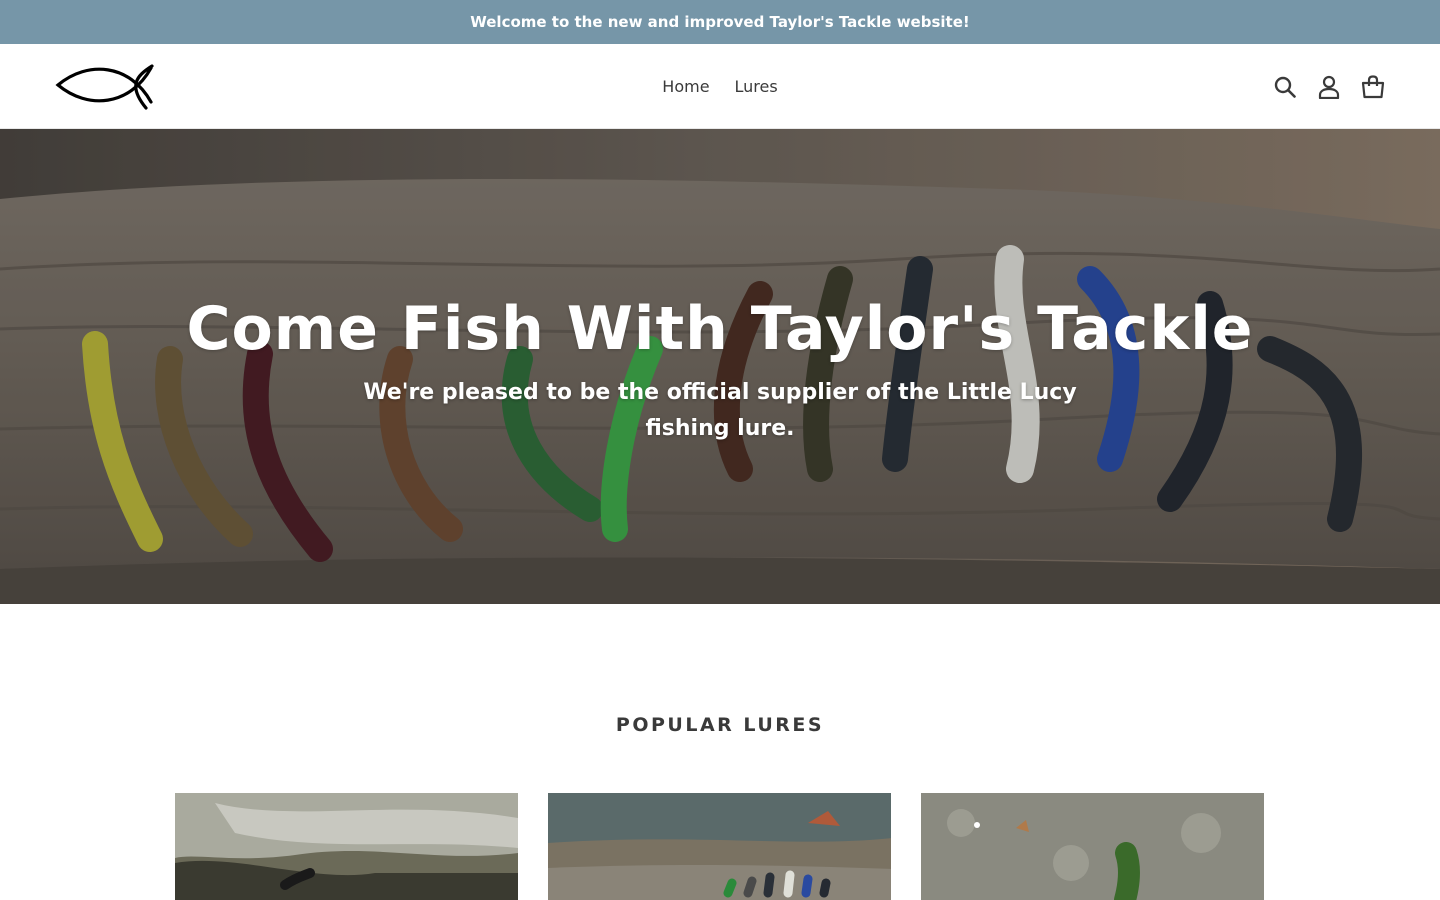 The image size is (1440, 900). I want to click on main-nav: Home Lures, so click(720, 86).